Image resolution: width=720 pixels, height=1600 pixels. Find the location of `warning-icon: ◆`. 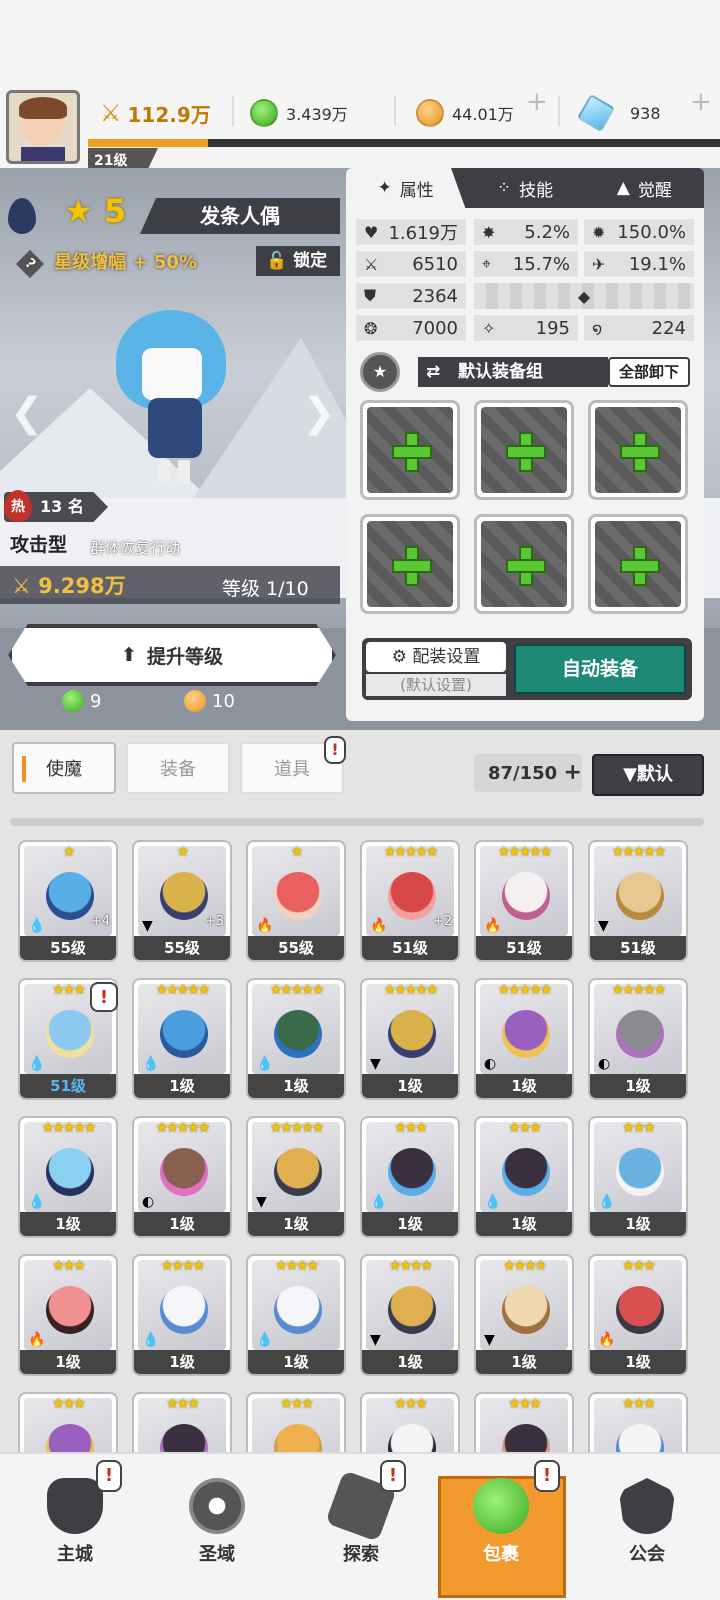

warning-icon: ◆ is located at coordinates (584, 296).